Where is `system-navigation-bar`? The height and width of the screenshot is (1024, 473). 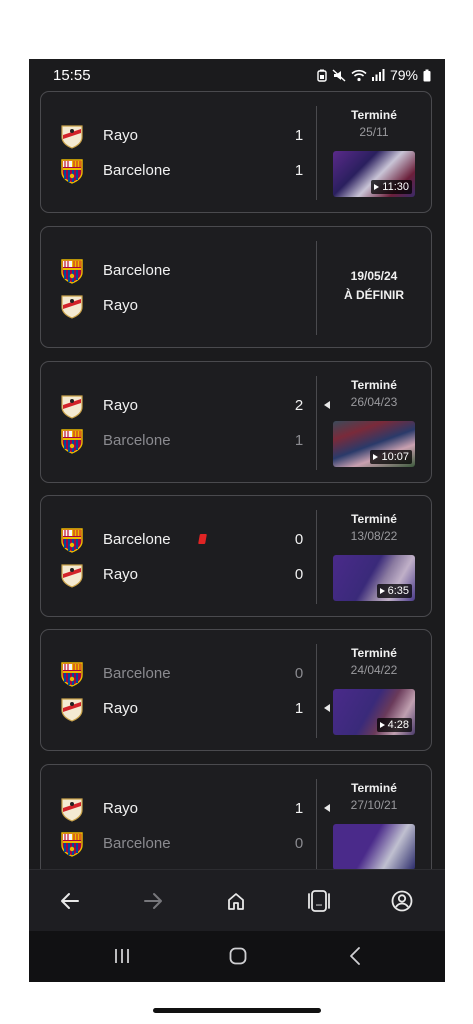 system-navigation-bar is located at coordinates (237, 956).